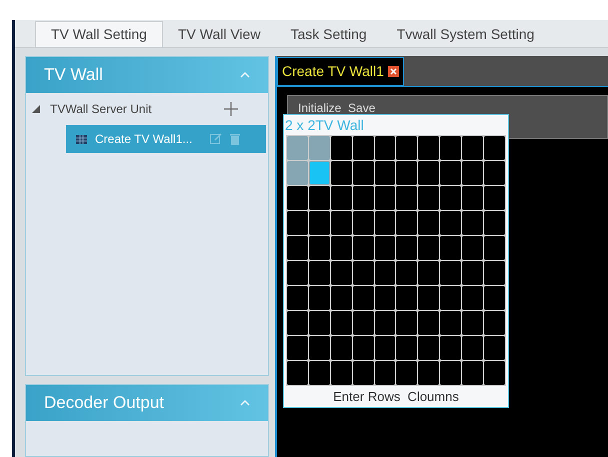 This screenshot has width=608, height=457. What do you see at coordinates (231, 109) in the screenshot?
I see `add-icon` at bounding box center [231, 109].